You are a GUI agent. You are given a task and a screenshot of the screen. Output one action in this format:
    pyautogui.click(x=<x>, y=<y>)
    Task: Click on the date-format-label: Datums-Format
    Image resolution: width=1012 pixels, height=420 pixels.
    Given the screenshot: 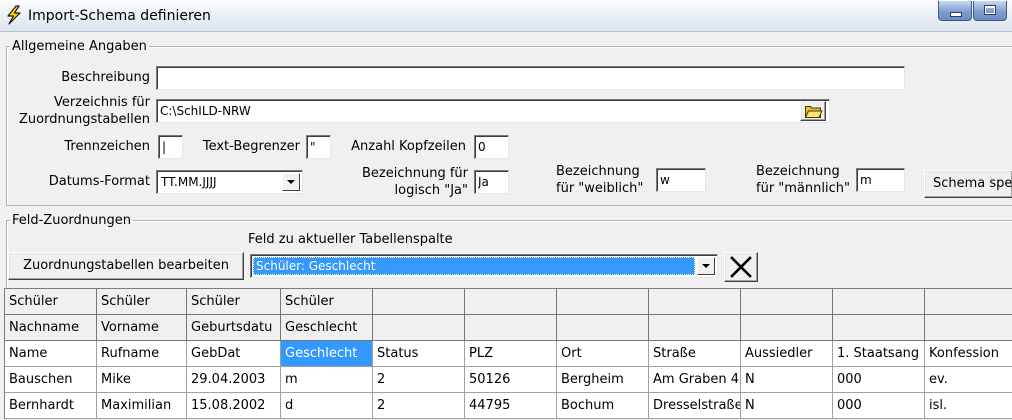 What is the action you would take?
    pyautogui.click(x=99, y=181)
    